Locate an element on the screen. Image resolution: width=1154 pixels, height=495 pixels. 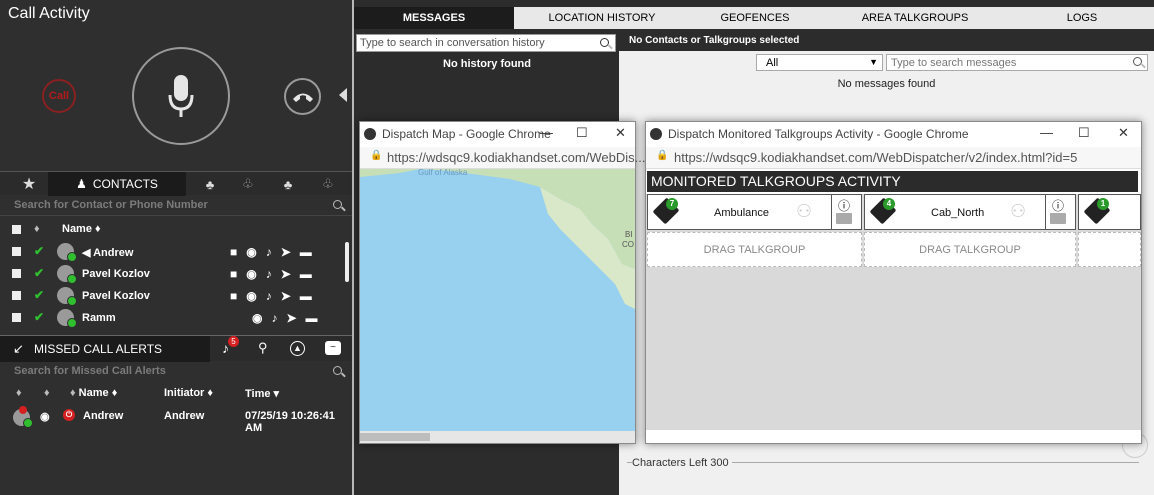
card-divider is located at coordinates (831, 212).